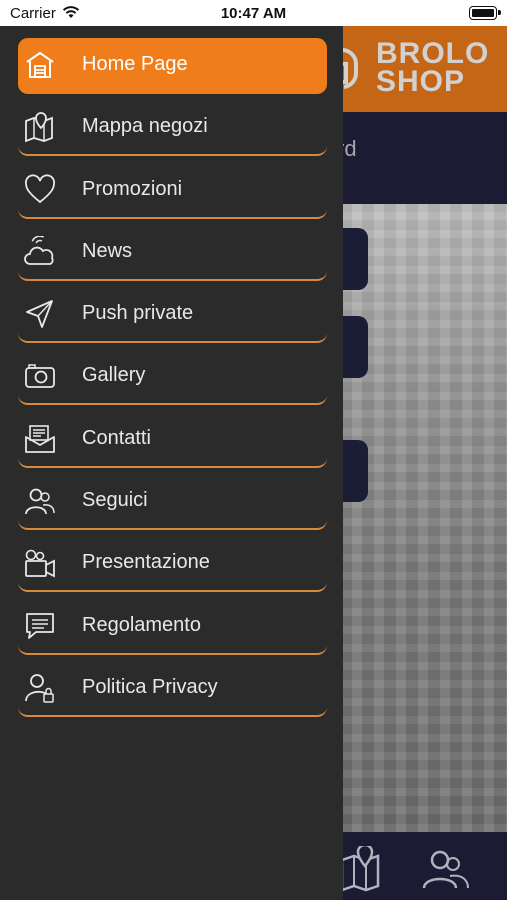  Describe the element at coordinates (150, 686) in the screenshot. I see `menu-label: Politica Privacy` at that location.